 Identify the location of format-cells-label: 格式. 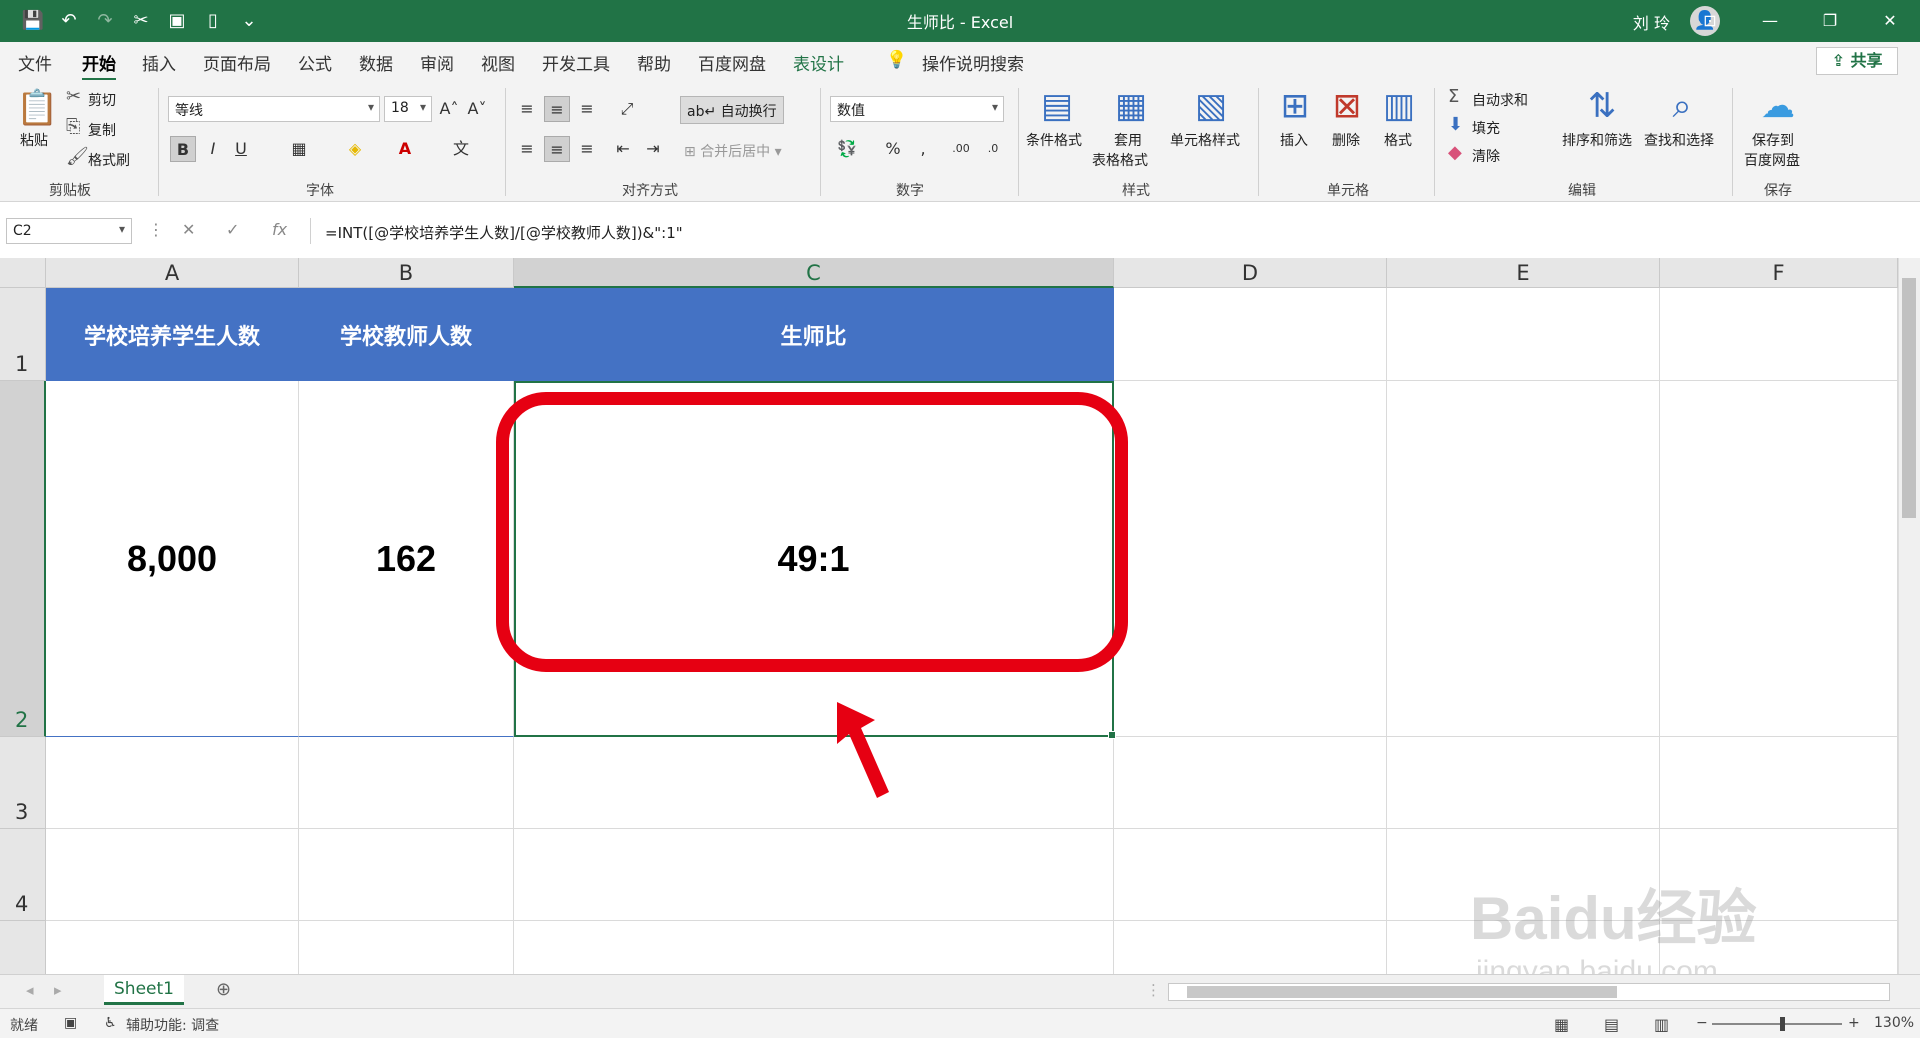
(1398, 140).